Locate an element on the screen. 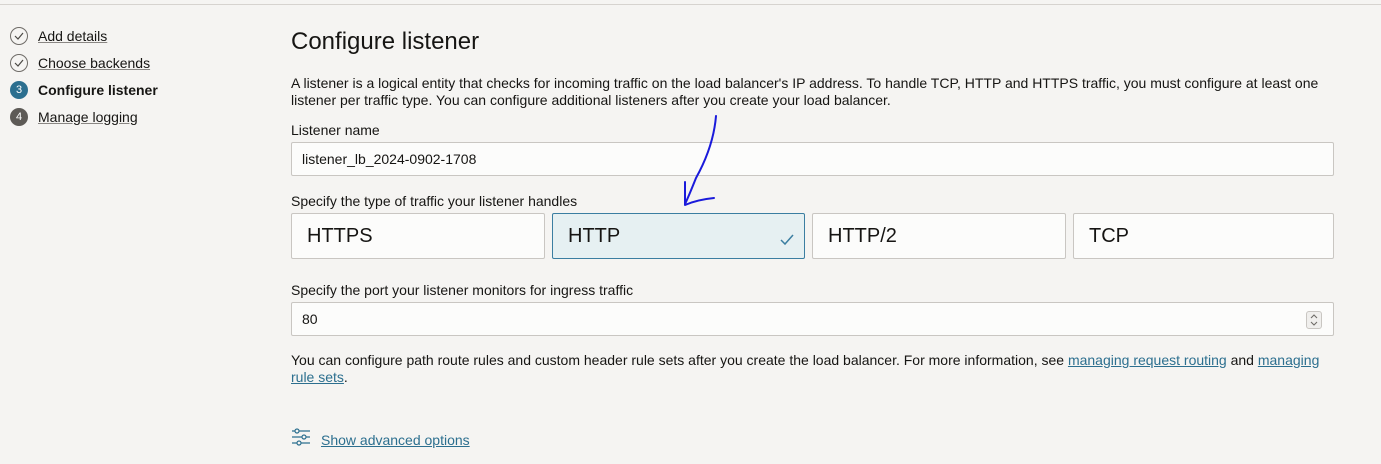  traffic-option-http: HTTP is located at coordinates (678, 236).